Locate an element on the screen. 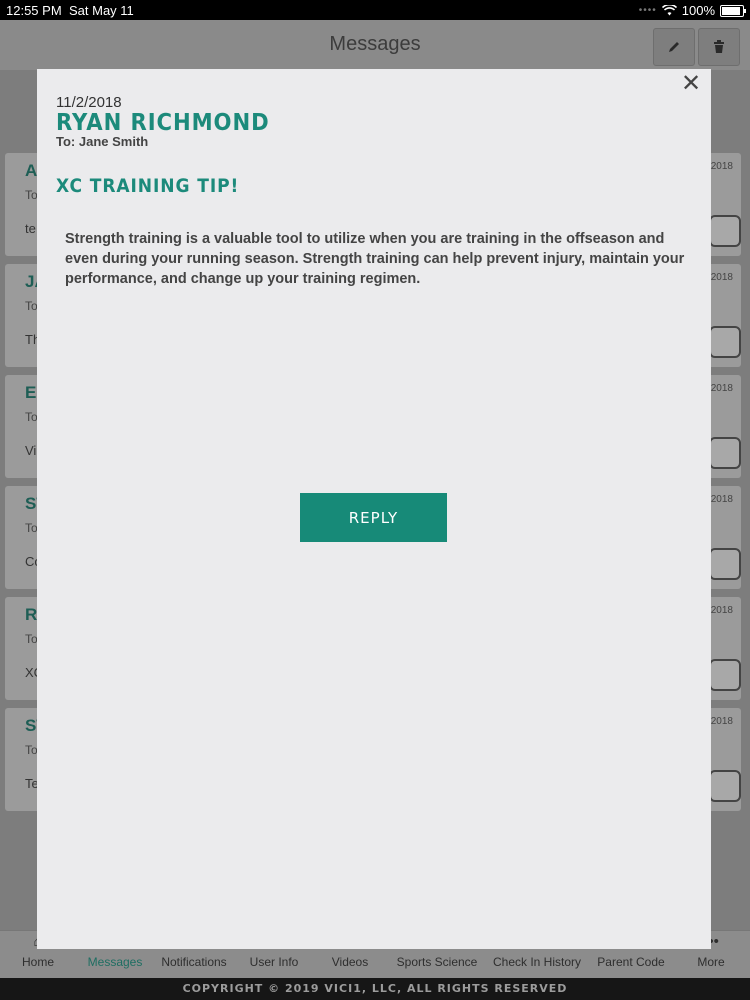  close-icon: ✕ is located at coordinates (691, 83).